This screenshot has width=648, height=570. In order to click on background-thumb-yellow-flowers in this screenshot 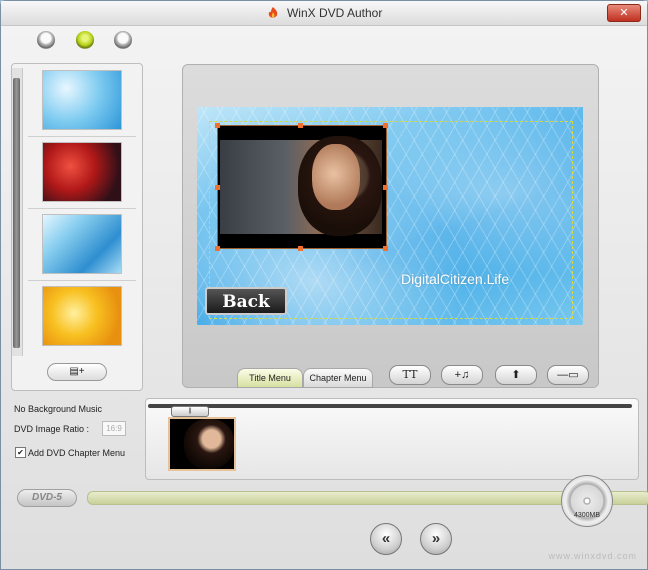, I will do `click(82, 316)`.